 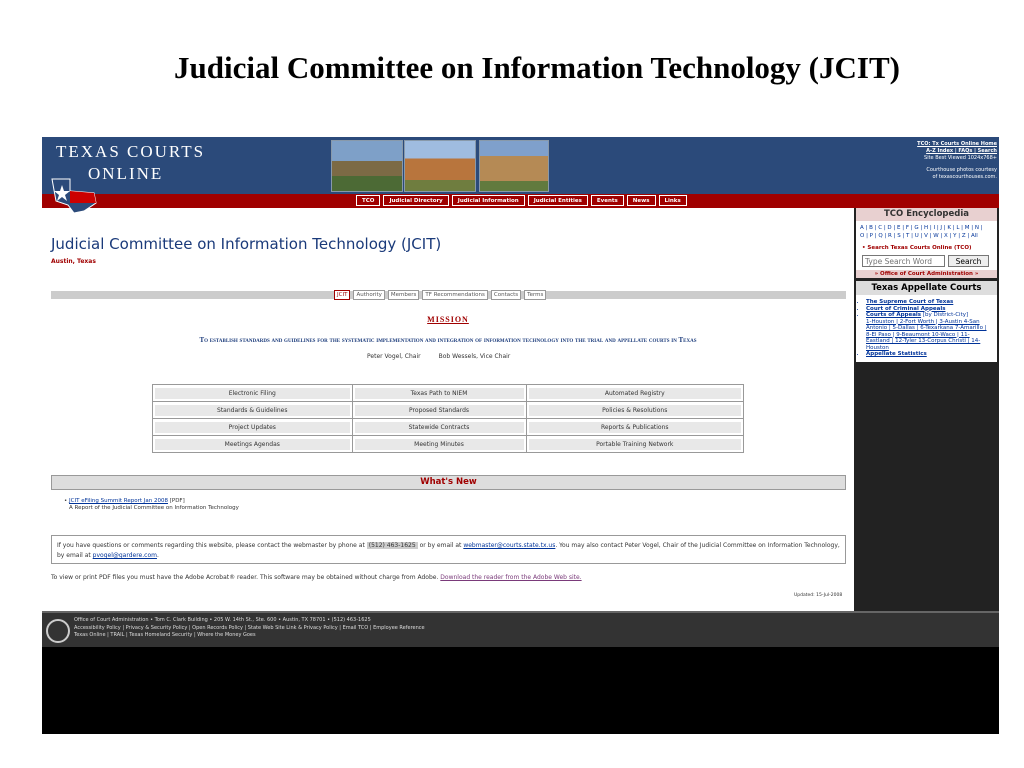 What do you see at coordinates (957, 144) in the screenshot?
I see `tco-home-link: TCO: Tx Courts Online Home` at bounding box center [957, 144].